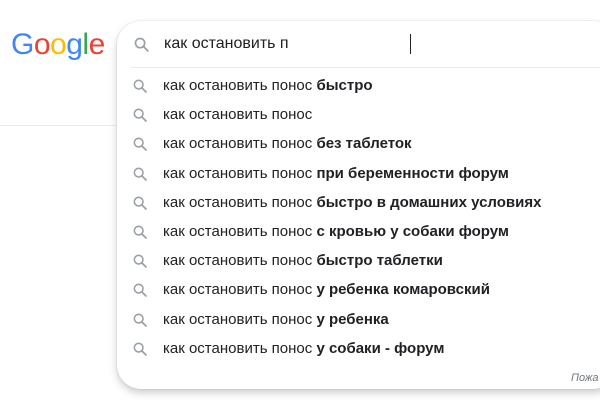  I want to click on suggestion-completion: у ребенка комаровский, so click(403, 290).